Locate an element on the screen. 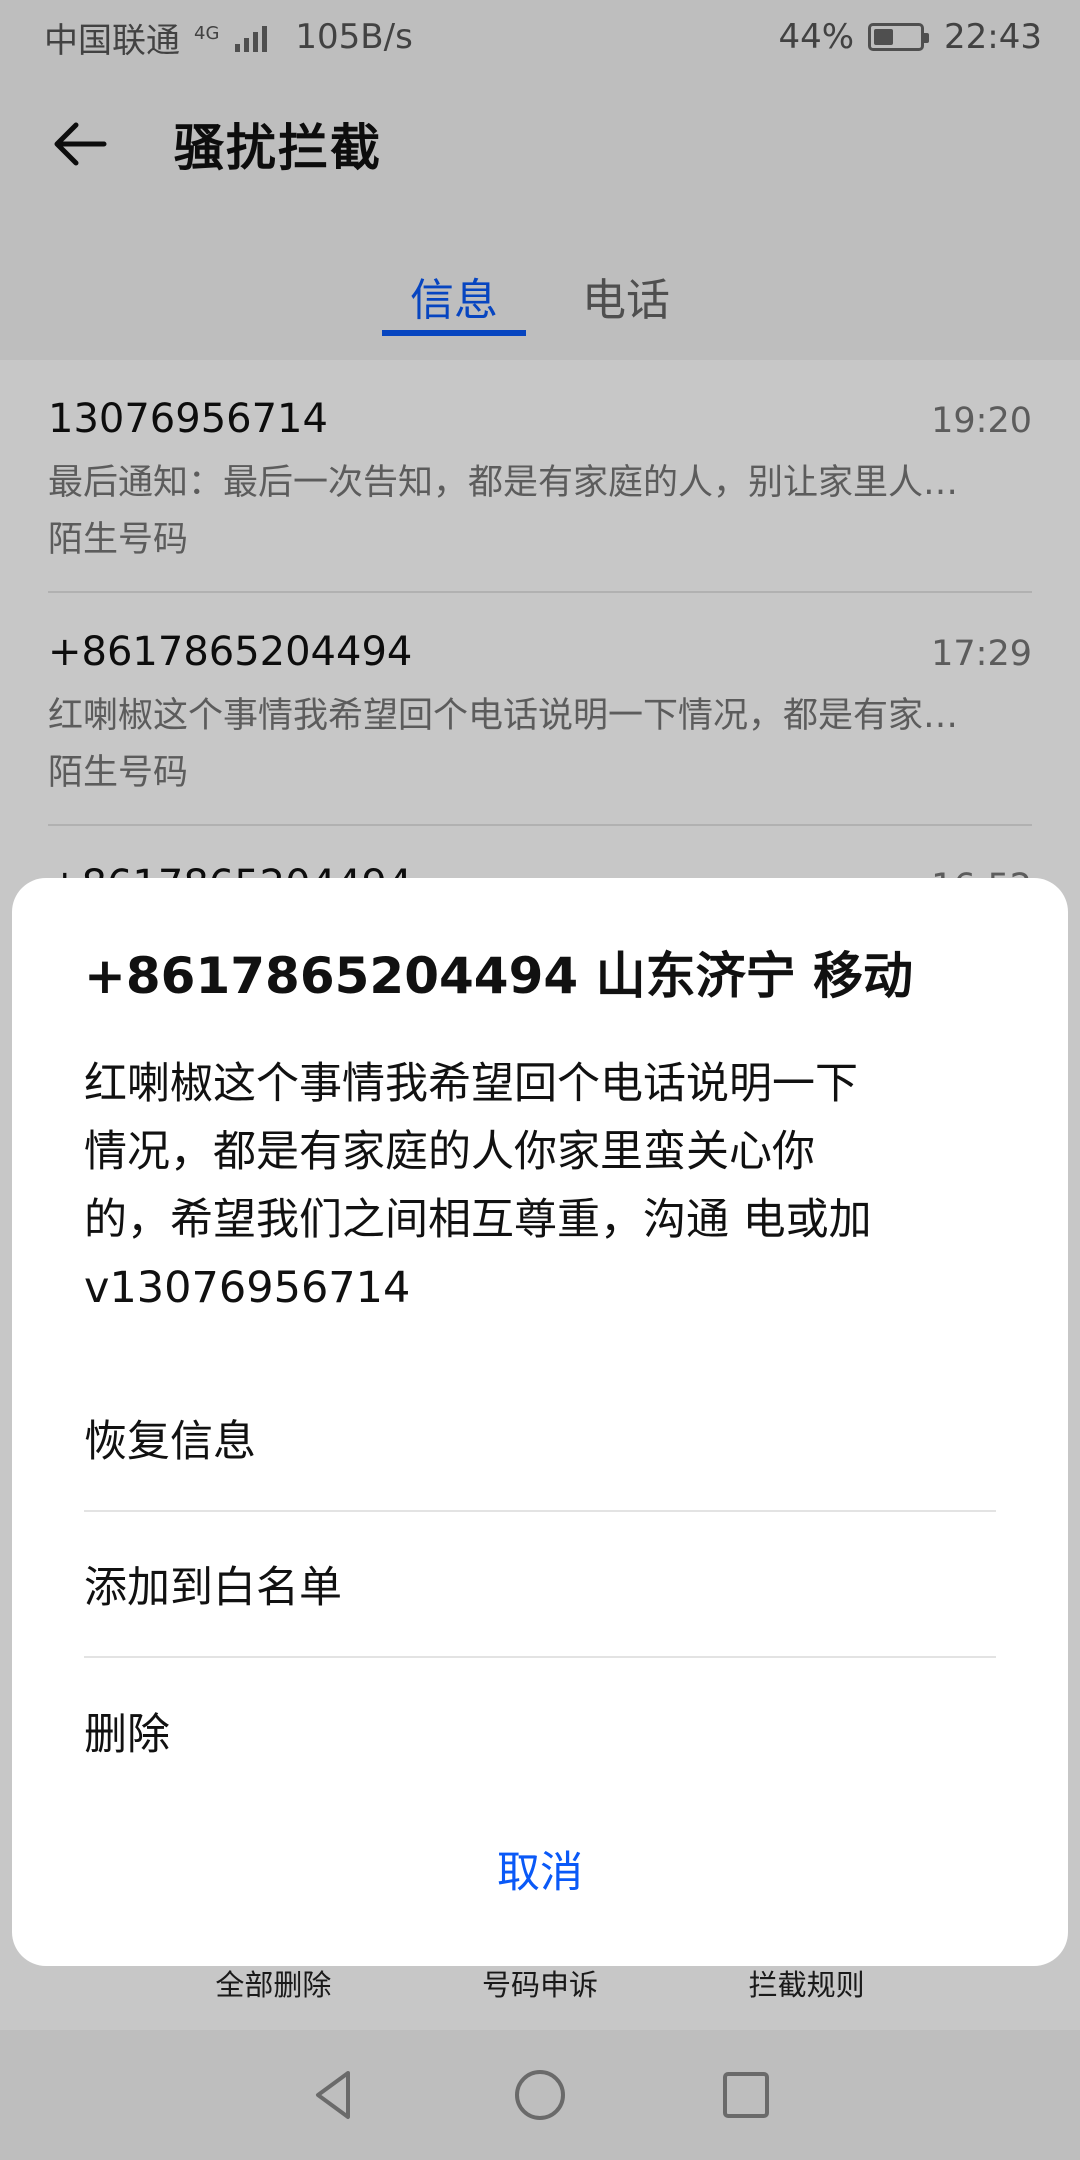 The width and height of the screenshot is (1080, 2160). message-line: 红喇椒这个事情我希望回个电话说明一下 is located at coordinates (471, 1084).